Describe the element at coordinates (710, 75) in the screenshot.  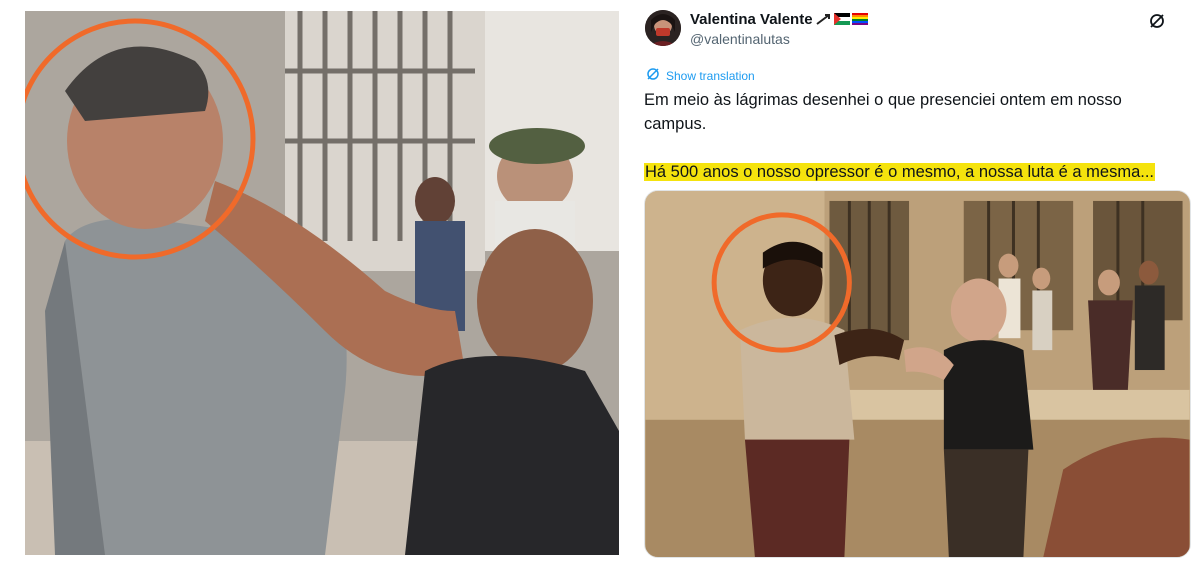
I see `show-translation-label: Show translation` at that location.